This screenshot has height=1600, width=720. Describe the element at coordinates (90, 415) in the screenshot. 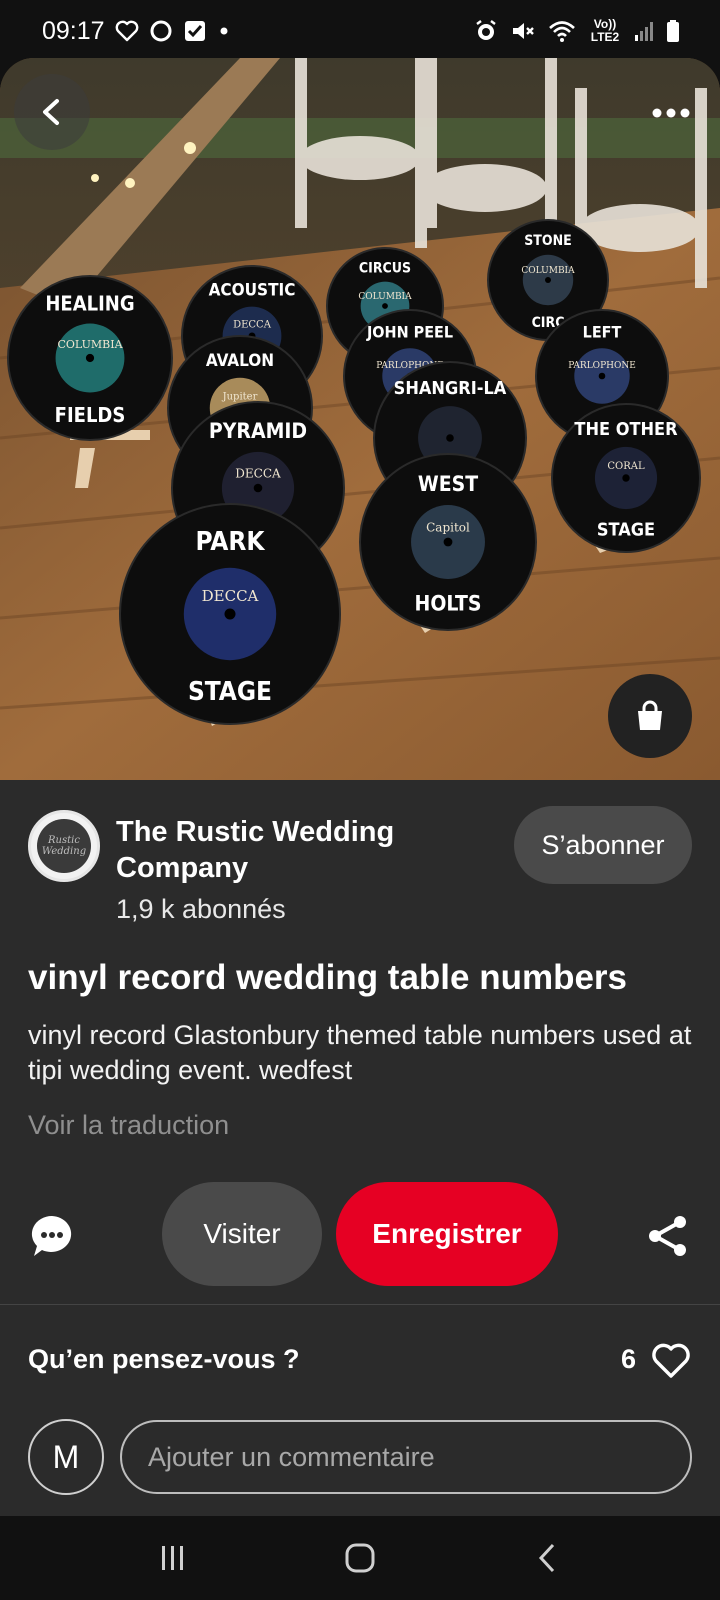

I see `record-bottom-label: FIELDS` at that location.